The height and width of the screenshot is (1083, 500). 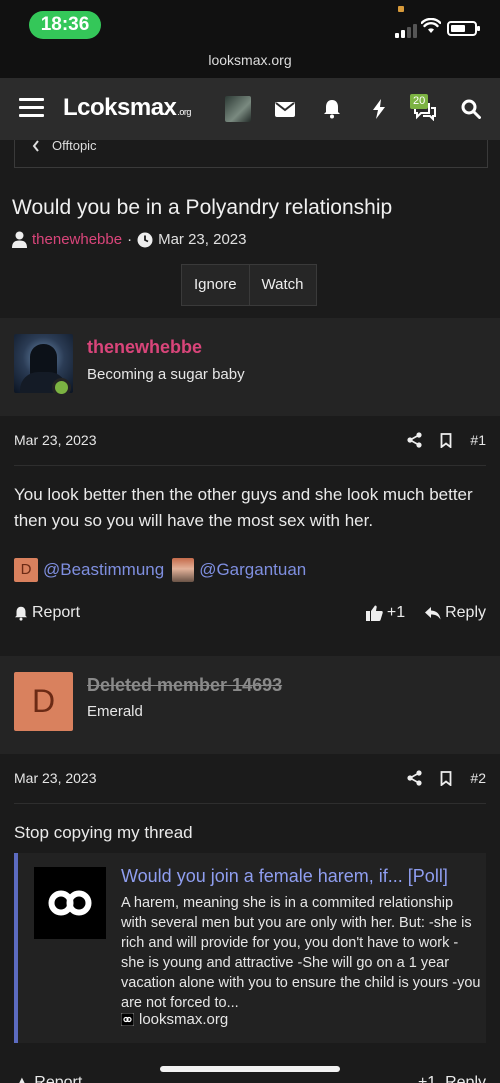 I want to click on thread-actions: Ignore Watch, so click(x=249, y=285).